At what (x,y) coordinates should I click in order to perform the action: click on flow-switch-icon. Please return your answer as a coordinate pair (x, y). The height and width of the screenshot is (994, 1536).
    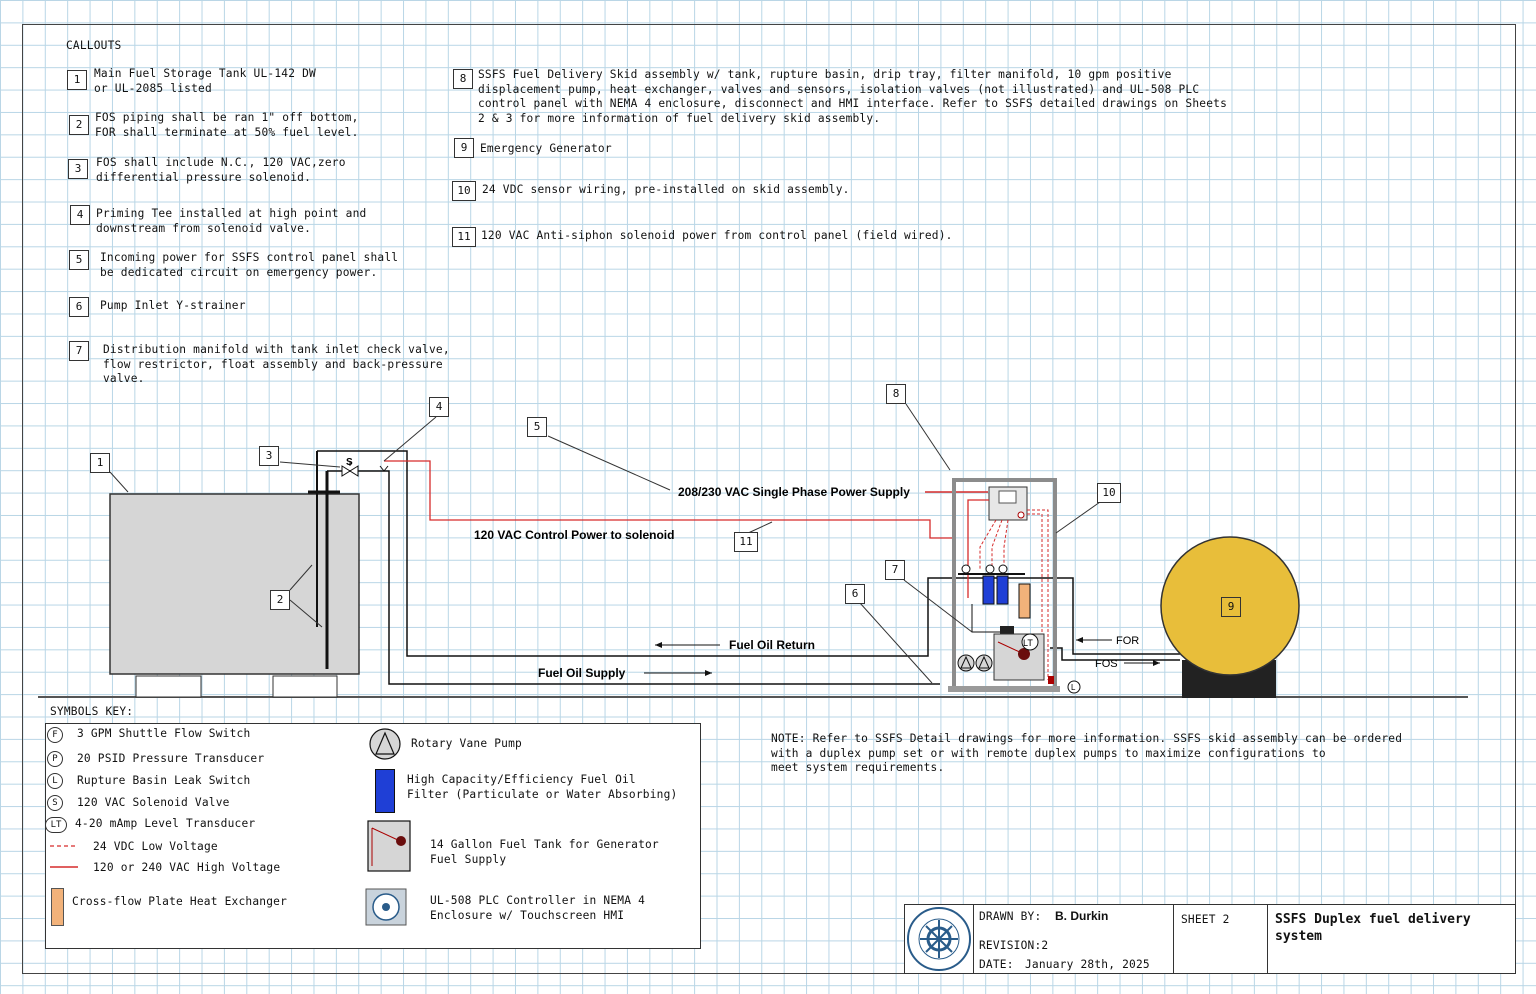
    Looking at the image, I should click on (966, 569).